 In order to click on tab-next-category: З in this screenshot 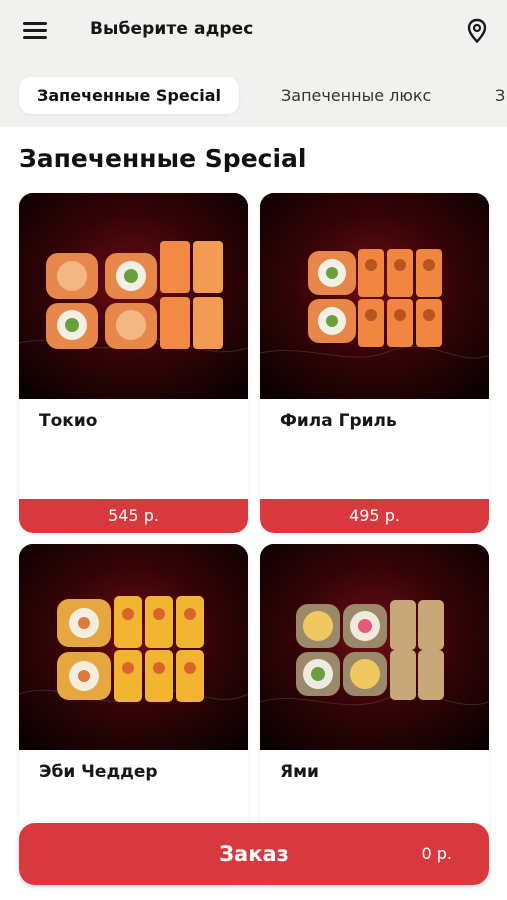, I will do `click(500, 95)`.